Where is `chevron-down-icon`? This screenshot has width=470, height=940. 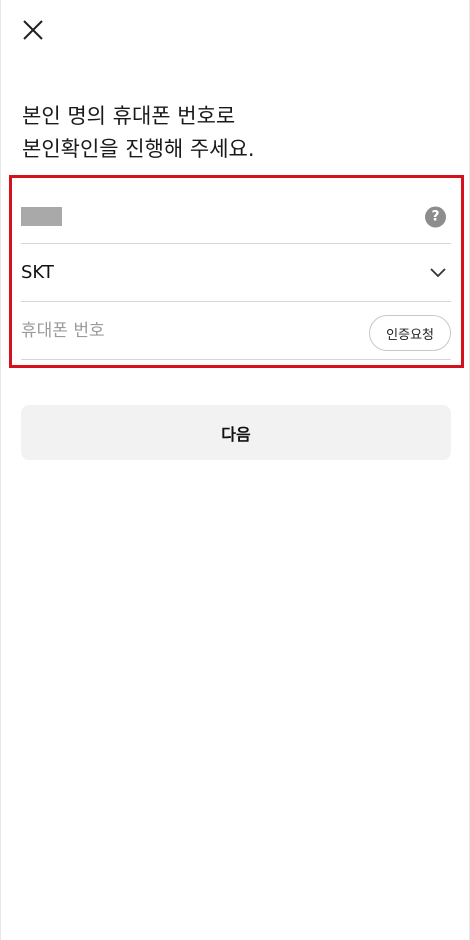 chevron-down-icon is located at coordinates (438, 272).